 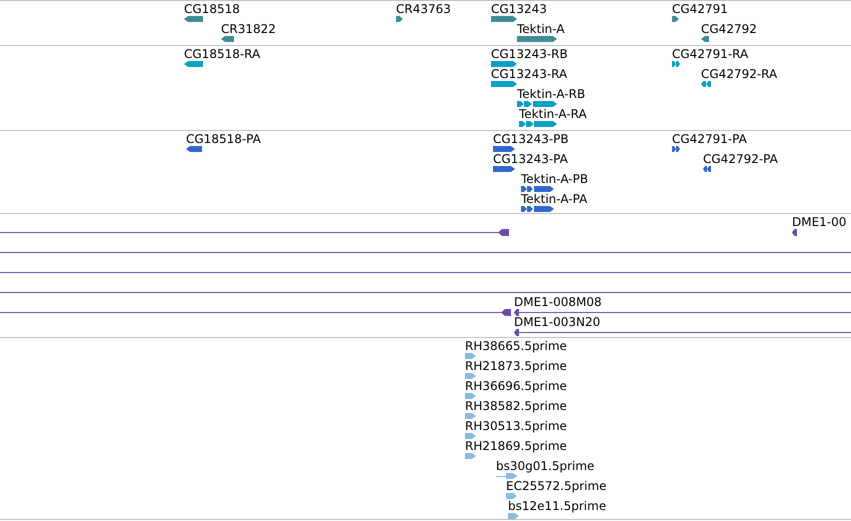 What do you see at coordinates (223, 139) in the screenshot?
I see `feature-label: CG18518-PA` at bounding box center [223, 139].